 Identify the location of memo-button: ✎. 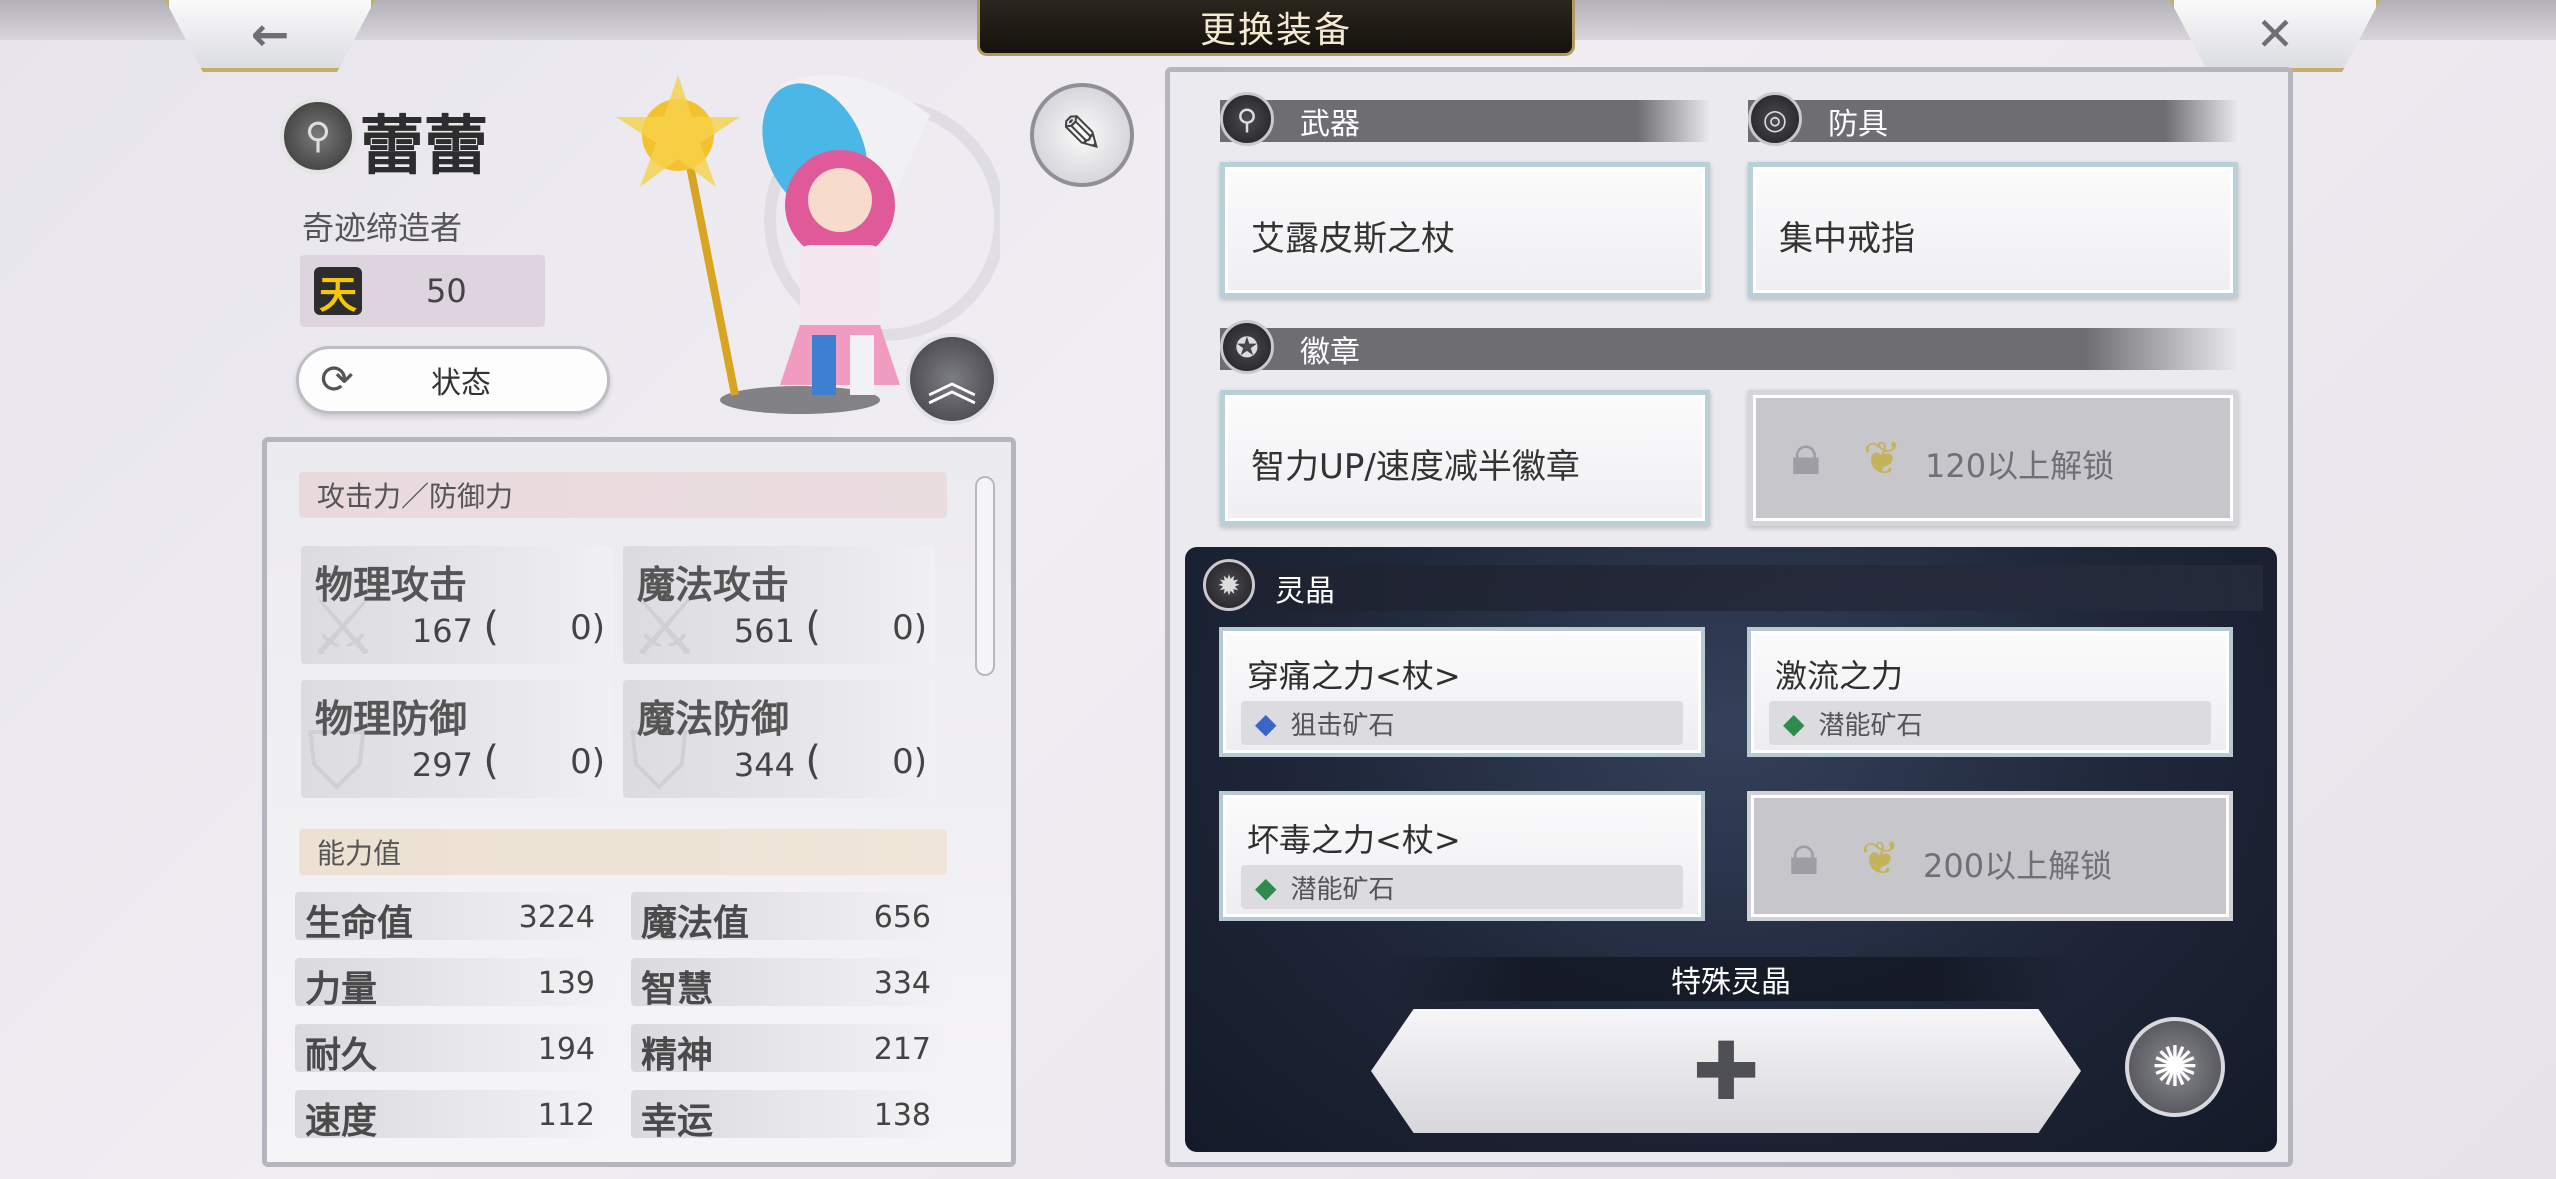
(1082, 135).